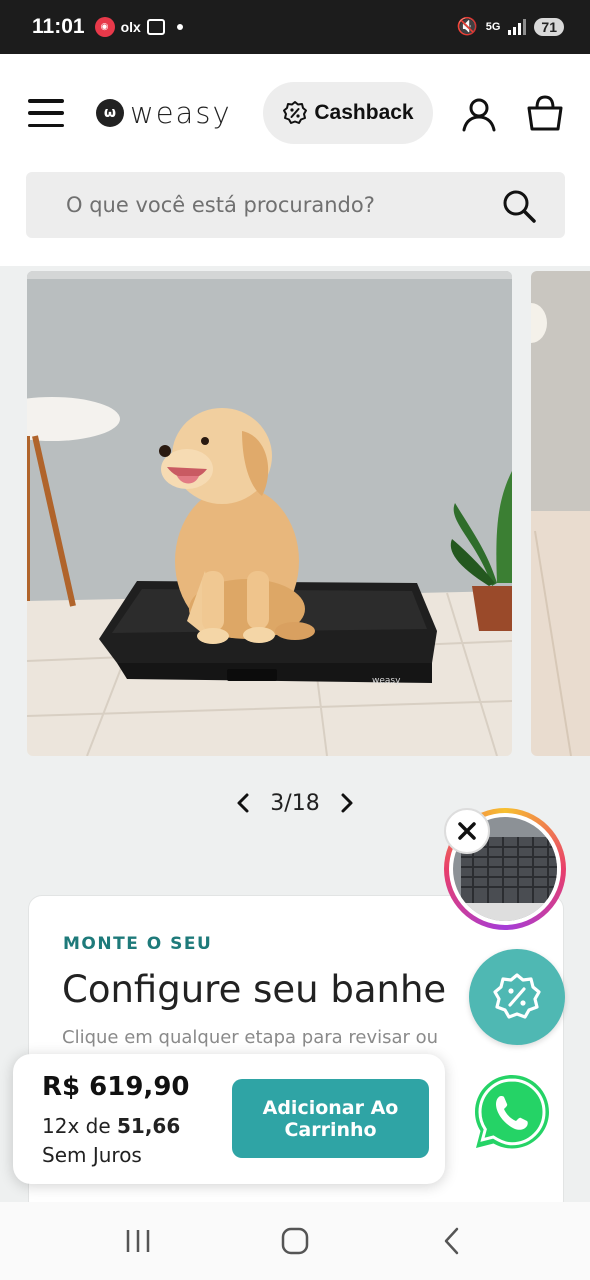  What do you see at coordinates (386, 681) in the screenshot?
I see `svg-text: weasy` at bounding box center [386, 681].